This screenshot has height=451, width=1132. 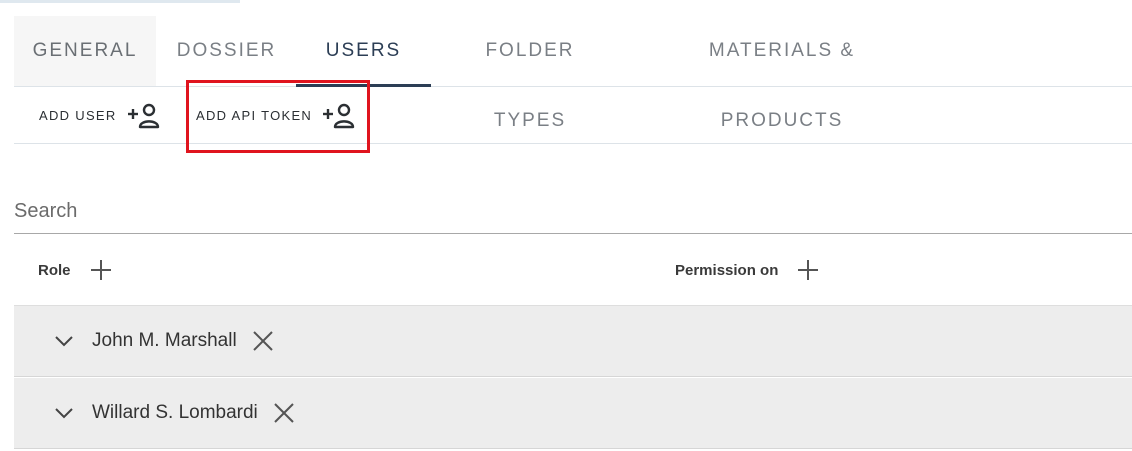 I want to click on user-name: John M. Marshall, so click(x=164, y=340).